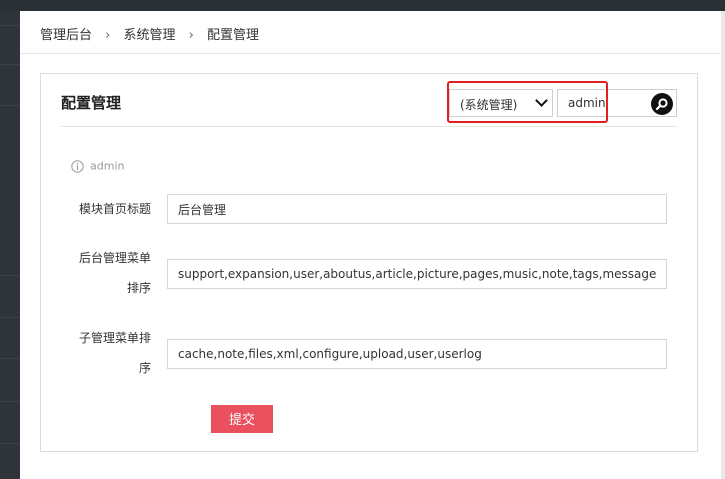  I want to click on chevron-down-icon, so click(541, 100).